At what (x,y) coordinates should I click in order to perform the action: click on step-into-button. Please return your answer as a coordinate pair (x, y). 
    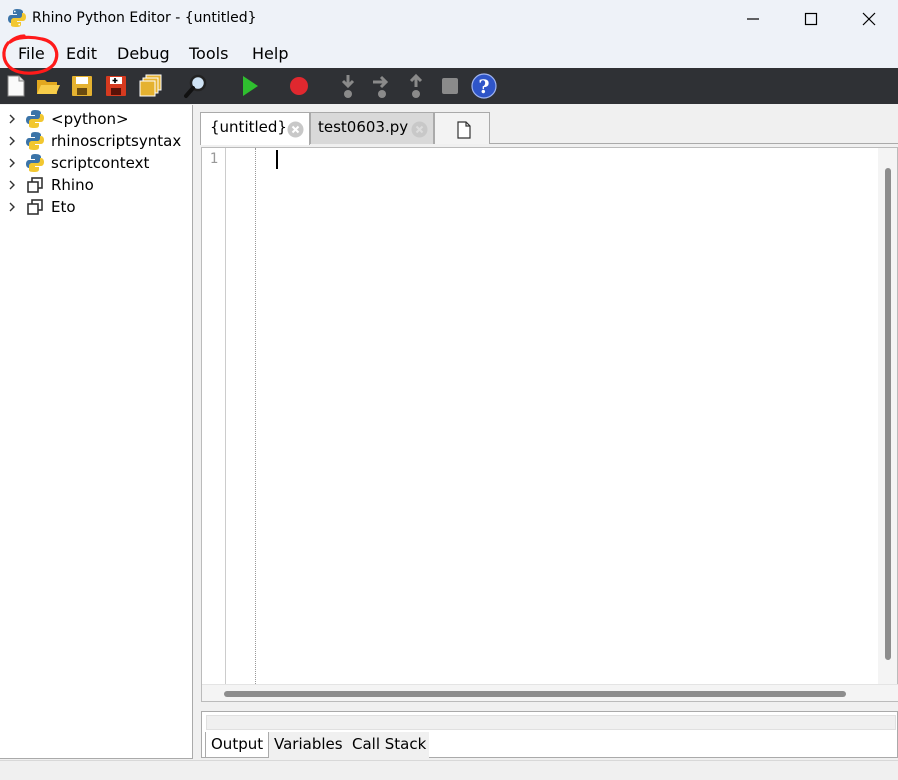
    Looking at the image, I should click on (348, 86).